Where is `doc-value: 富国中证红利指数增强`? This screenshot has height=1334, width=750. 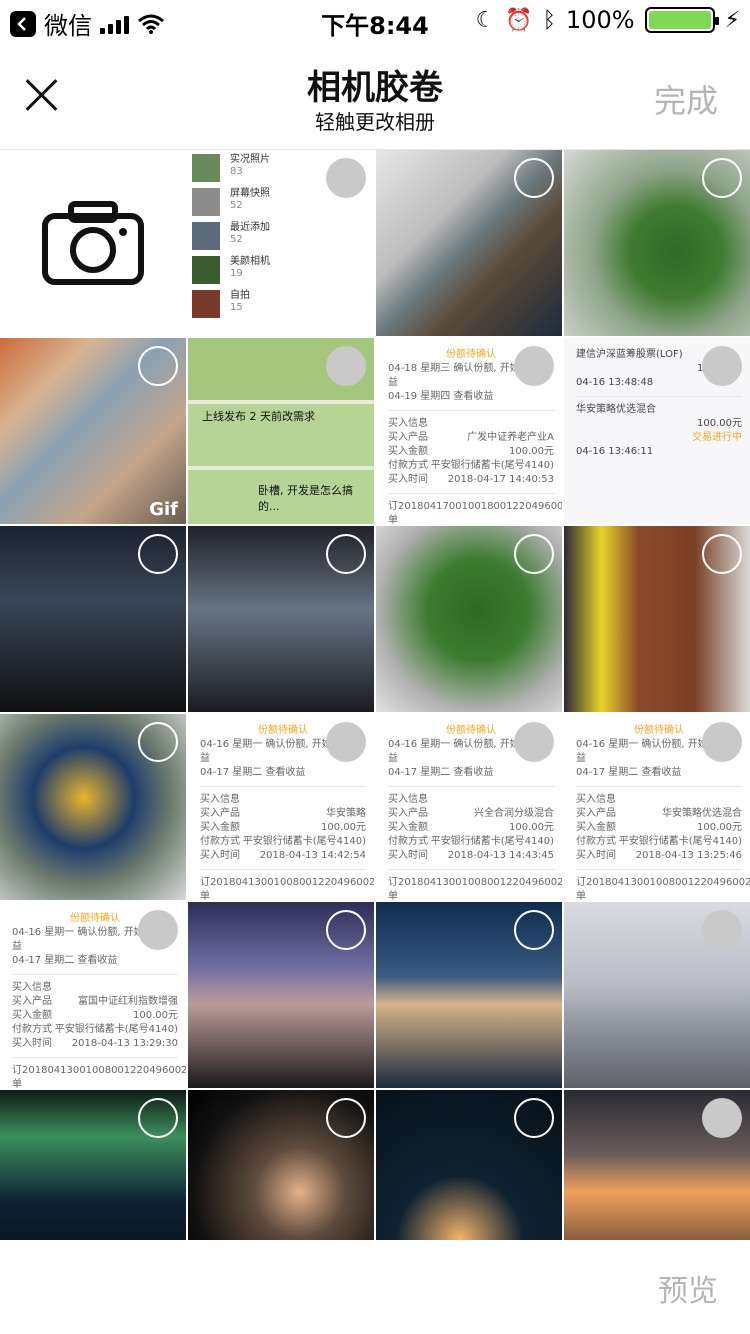 doc-value: 富国中证红利指数增强 is located at coordinates (128, 1001).